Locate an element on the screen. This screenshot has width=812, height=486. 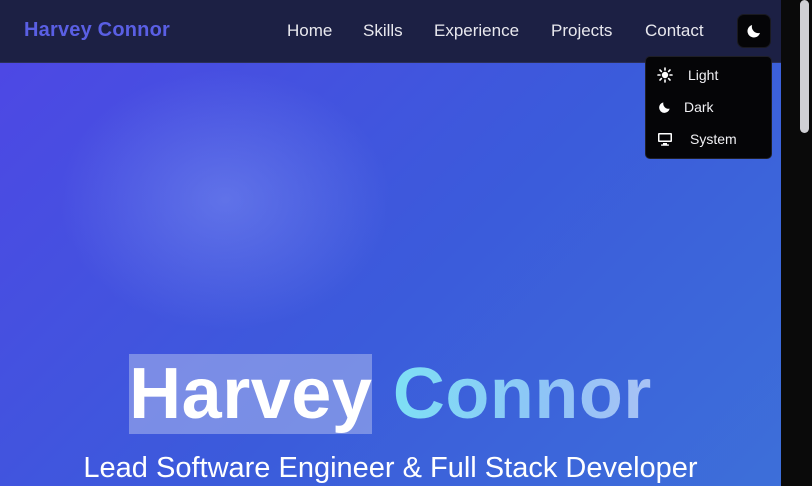
nav-link-skills: Skills is located at coordinates (383, 31).